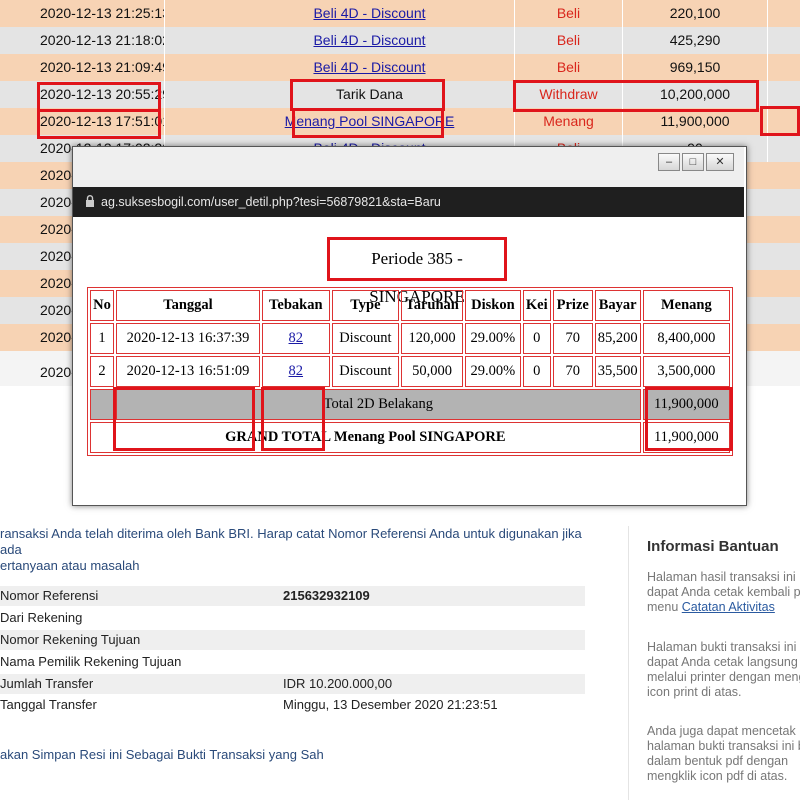 The width and height of the screenshot is (800, 800). Describe the element at coordinates (669, 162) in the screenshot. I see `minimize-button: –` at that location.